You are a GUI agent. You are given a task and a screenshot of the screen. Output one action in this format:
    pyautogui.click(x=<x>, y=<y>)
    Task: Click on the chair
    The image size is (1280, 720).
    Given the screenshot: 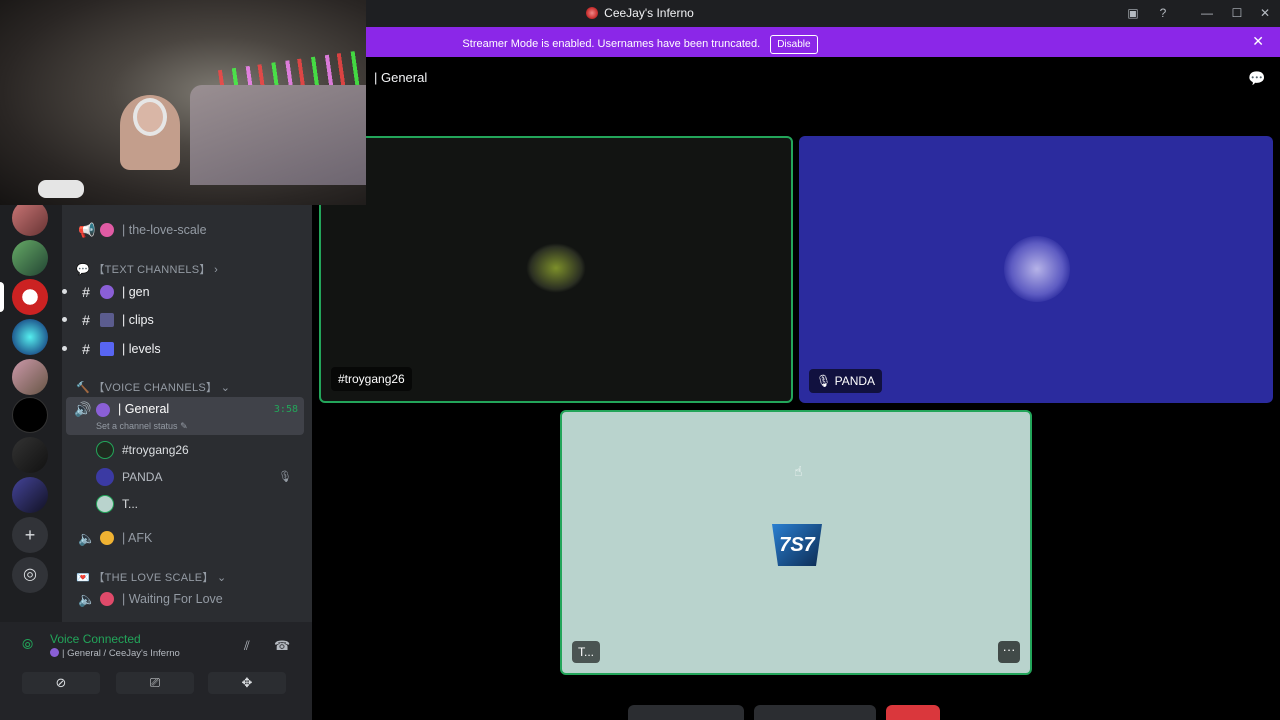 What is the action you would take?
    pyautogui.click(x=61, y=189)
    